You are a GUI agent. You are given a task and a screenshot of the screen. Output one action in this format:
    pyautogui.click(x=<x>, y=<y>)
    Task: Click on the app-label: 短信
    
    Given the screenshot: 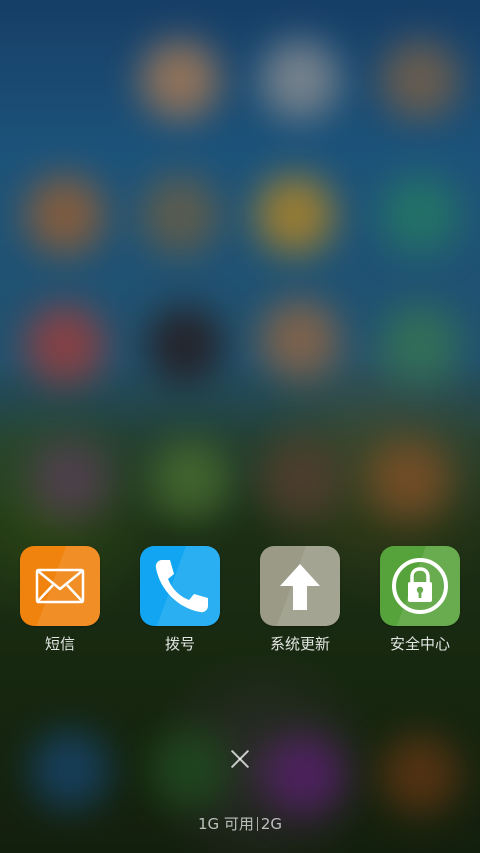 What is the action you would take?
    pyautogui.click(x=59, y=644)
    